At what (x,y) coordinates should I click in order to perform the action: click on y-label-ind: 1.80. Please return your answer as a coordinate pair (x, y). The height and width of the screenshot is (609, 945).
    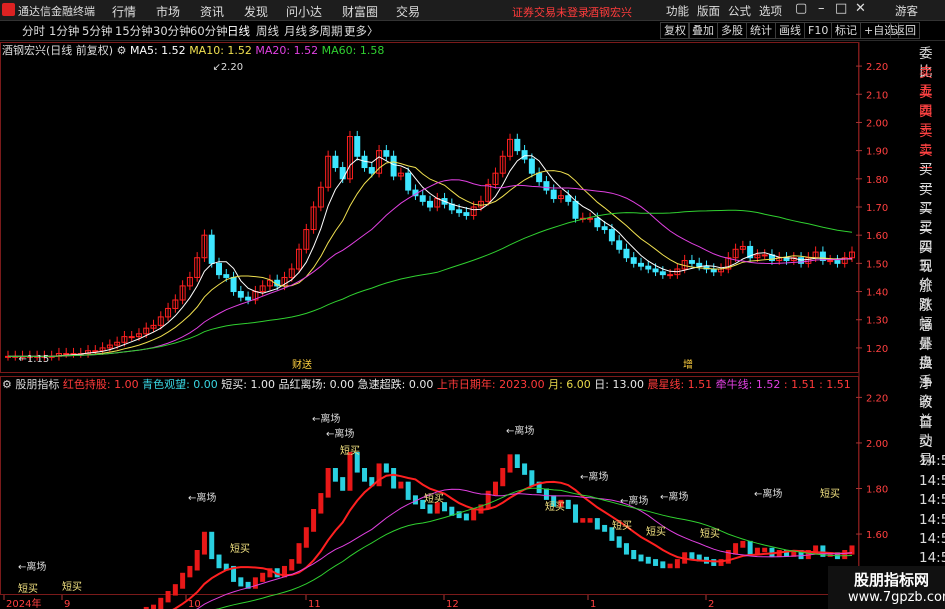
    Looking at the image, I should click on (877, 490).